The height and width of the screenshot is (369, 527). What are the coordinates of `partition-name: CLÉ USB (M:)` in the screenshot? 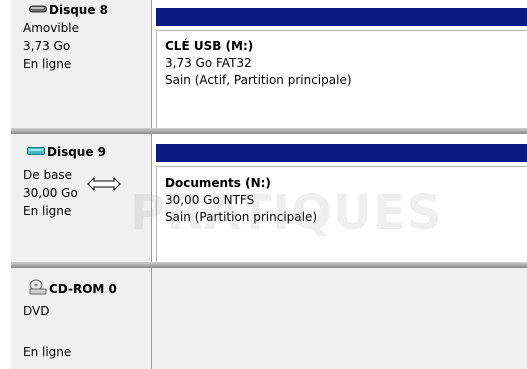 It's located at (209, 46).